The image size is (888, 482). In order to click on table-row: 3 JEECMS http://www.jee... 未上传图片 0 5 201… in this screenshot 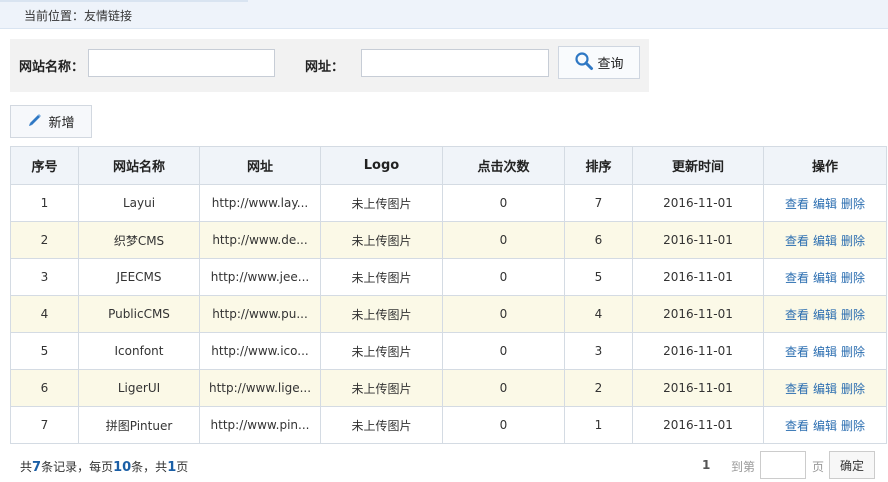, I will do `click(448, 277)`.